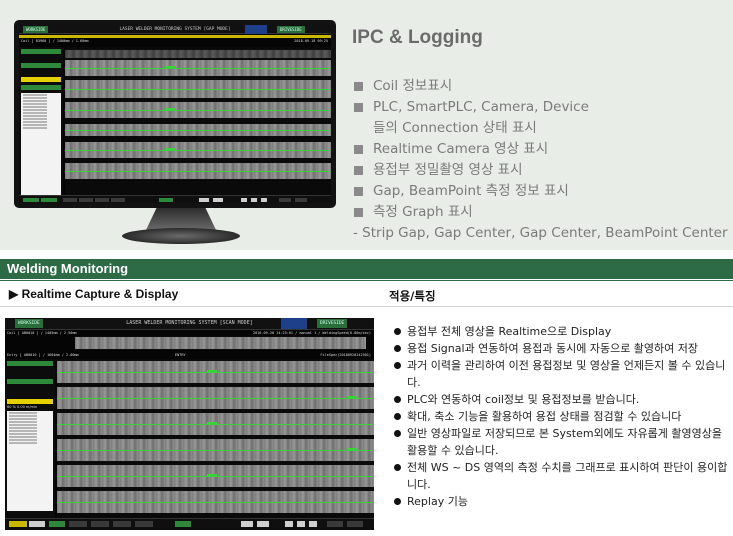 The height and width of the screenshot is (536, 733). What do you see at coordinates (345, 355) in the screenshot?
I see `screen2-filespec: FileSpec(20180920142501)` at bounding box center [345, 355].